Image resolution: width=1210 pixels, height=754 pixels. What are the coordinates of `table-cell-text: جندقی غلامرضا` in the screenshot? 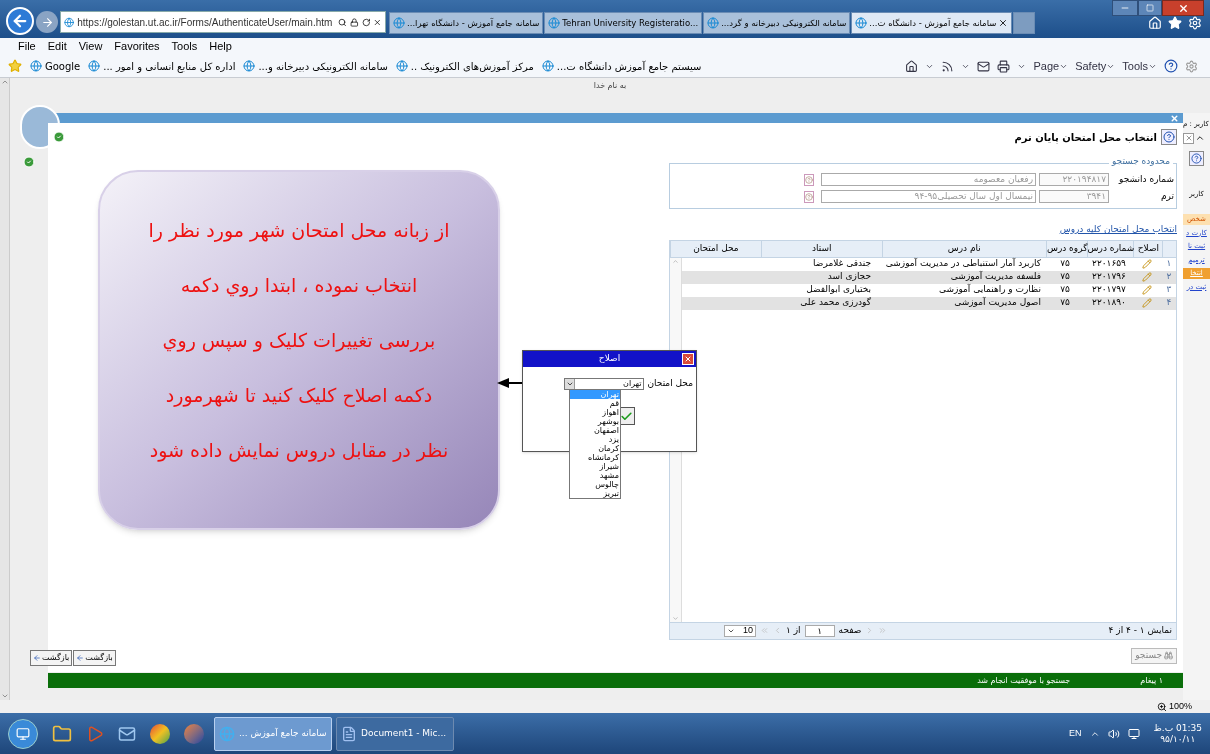 It's located at (842, 264).